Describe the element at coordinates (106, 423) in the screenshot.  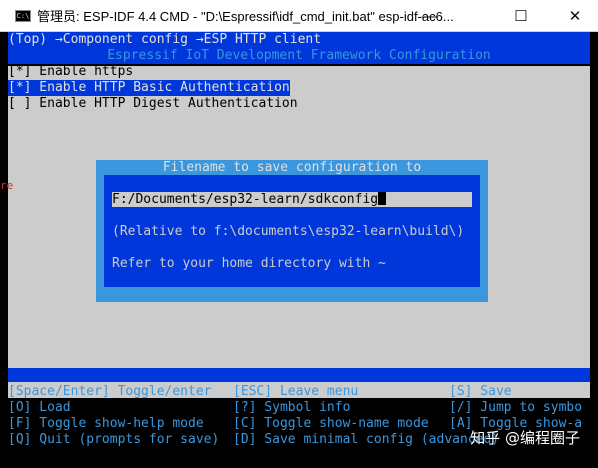
I see `help-show-help: [F] Toggle show-help mode` at that location.